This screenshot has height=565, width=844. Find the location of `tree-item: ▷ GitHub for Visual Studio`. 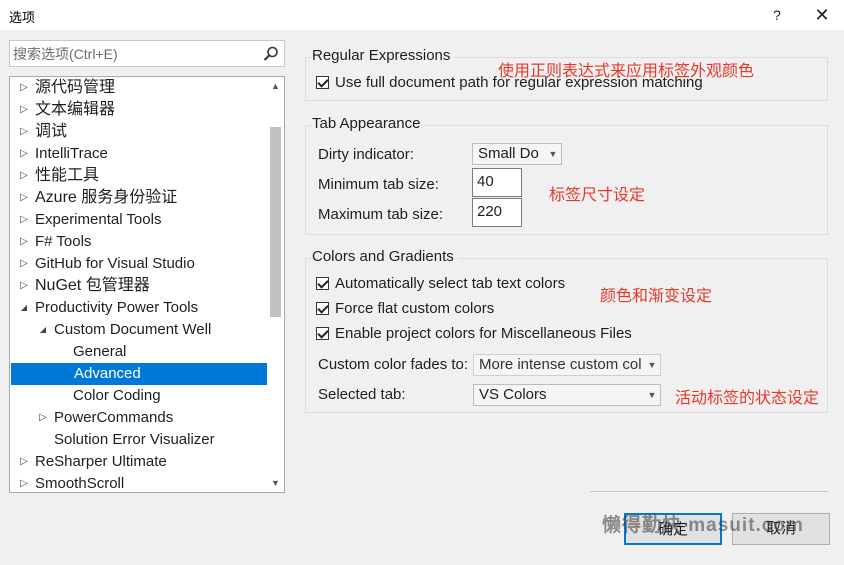

tree-item: ▷ GitHub for Visual Studio is located at coordinates (139, 264).